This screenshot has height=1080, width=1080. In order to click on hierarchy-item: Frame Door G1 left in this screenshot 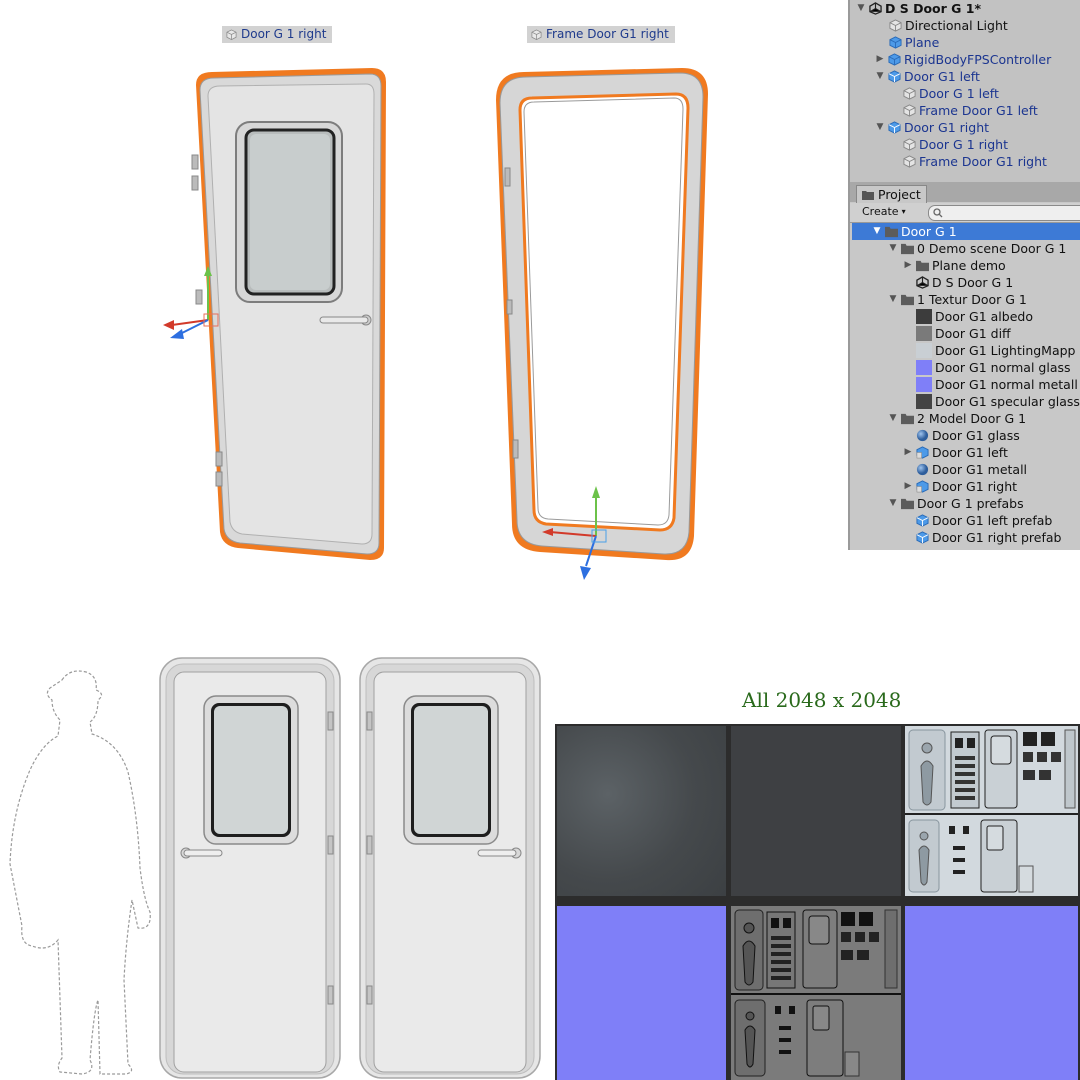, I will do `click(970, 110)`.